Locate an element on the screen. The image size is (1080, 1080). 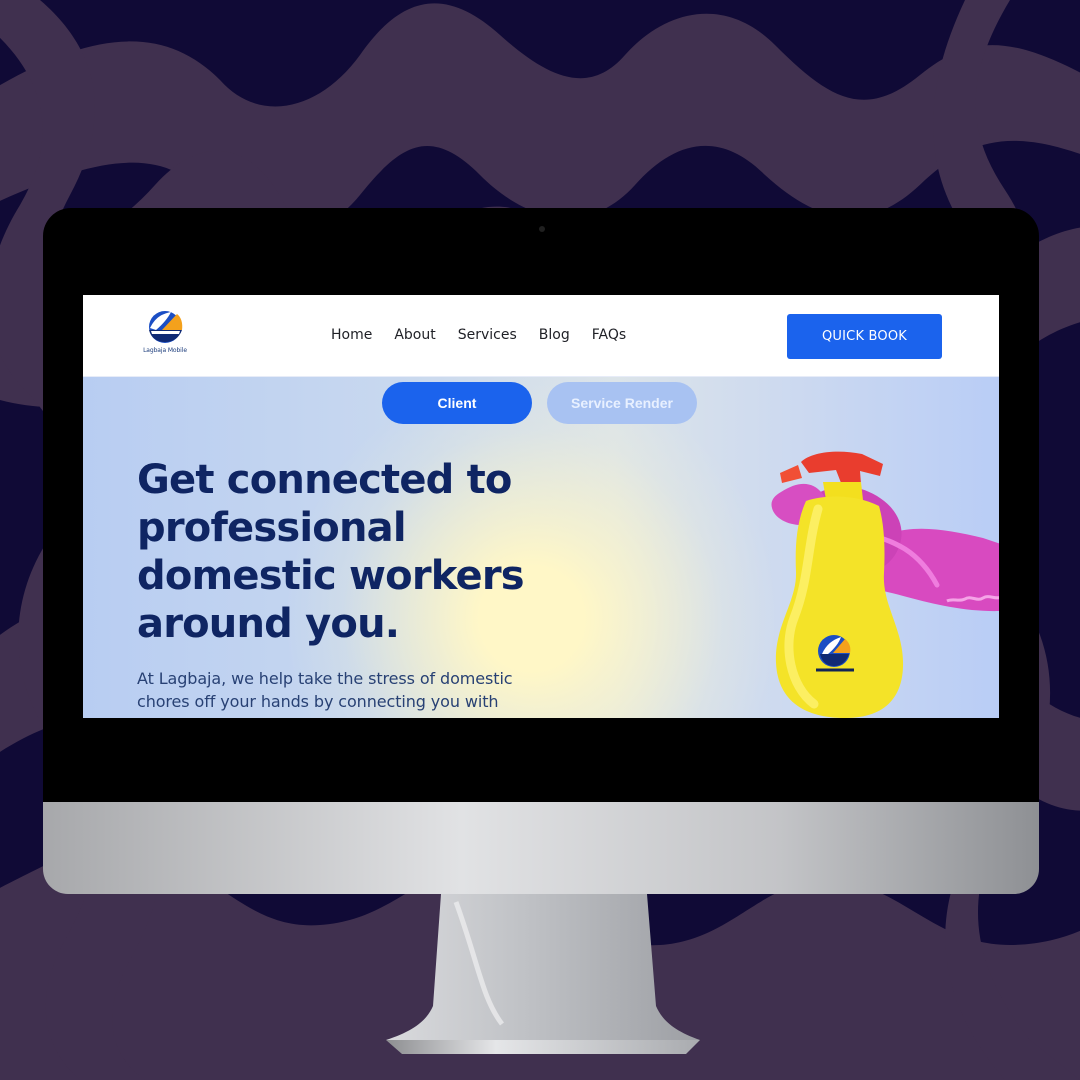
camera-dot is located at coordinates (542, 229).